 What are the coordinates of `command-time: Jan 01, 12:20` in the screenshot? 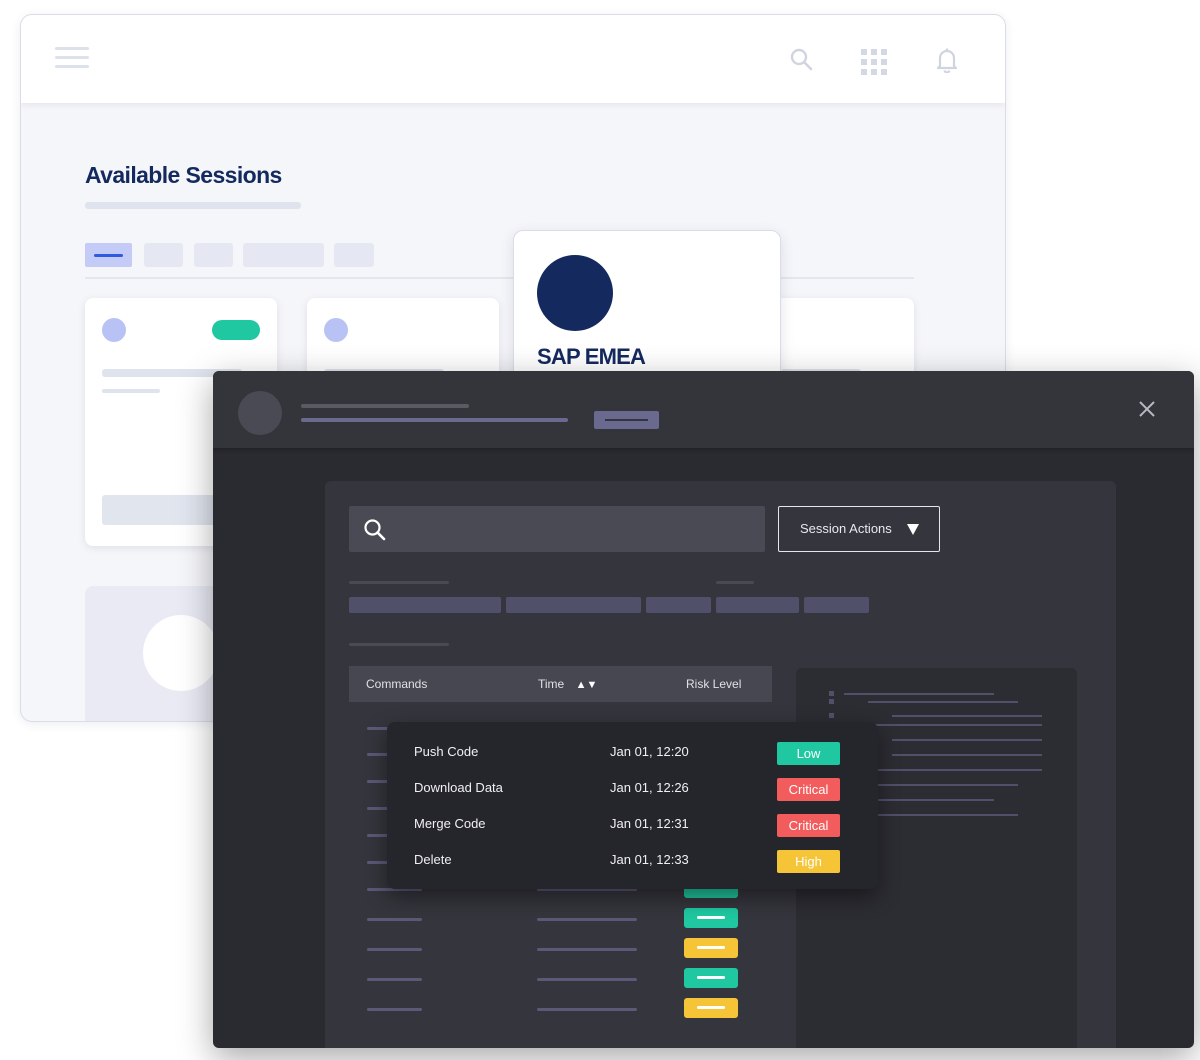 It's located at (649, 751).